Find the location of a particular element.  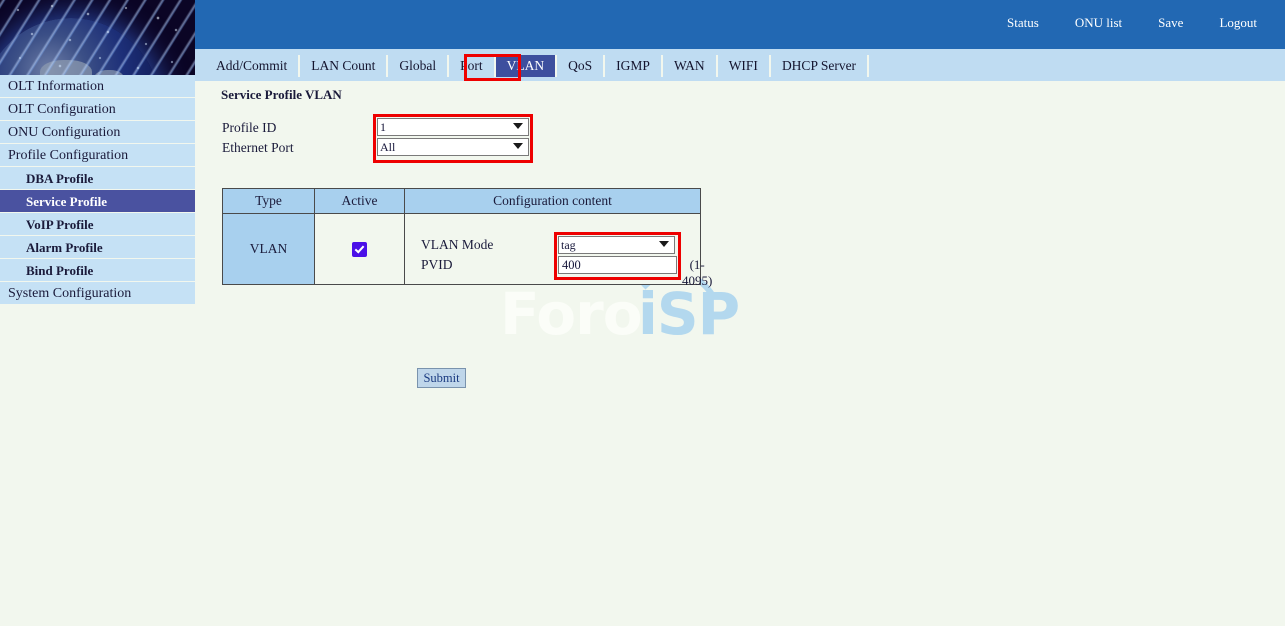

pvid-label: PVID is located at coordinates (437, 264).